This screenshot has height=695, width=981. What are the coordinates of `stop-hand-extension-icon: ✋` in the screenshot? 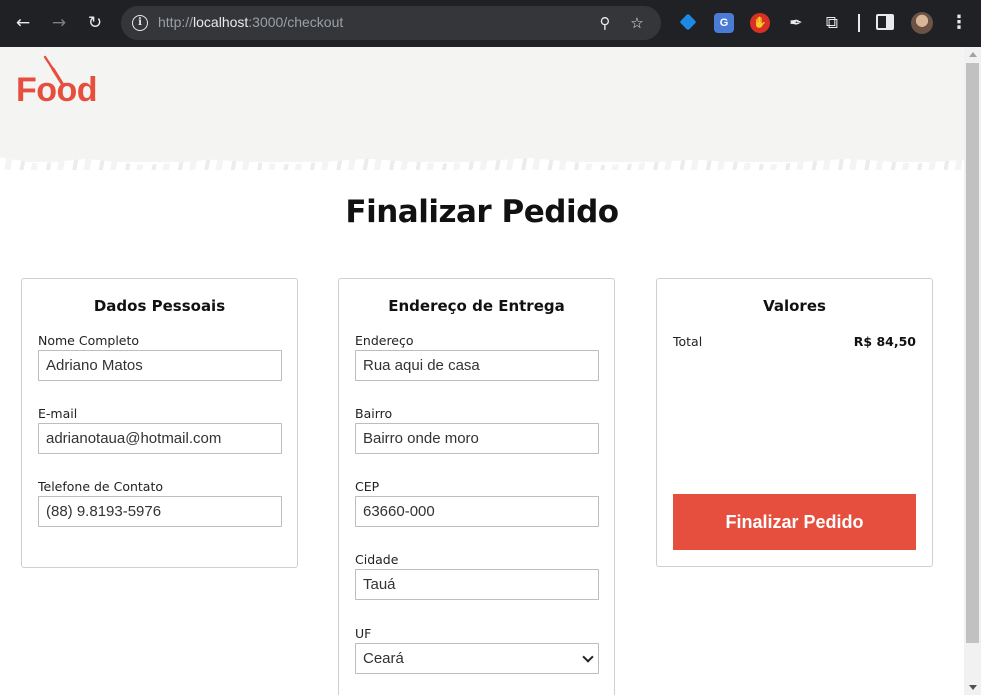 It's located at (760, 23).